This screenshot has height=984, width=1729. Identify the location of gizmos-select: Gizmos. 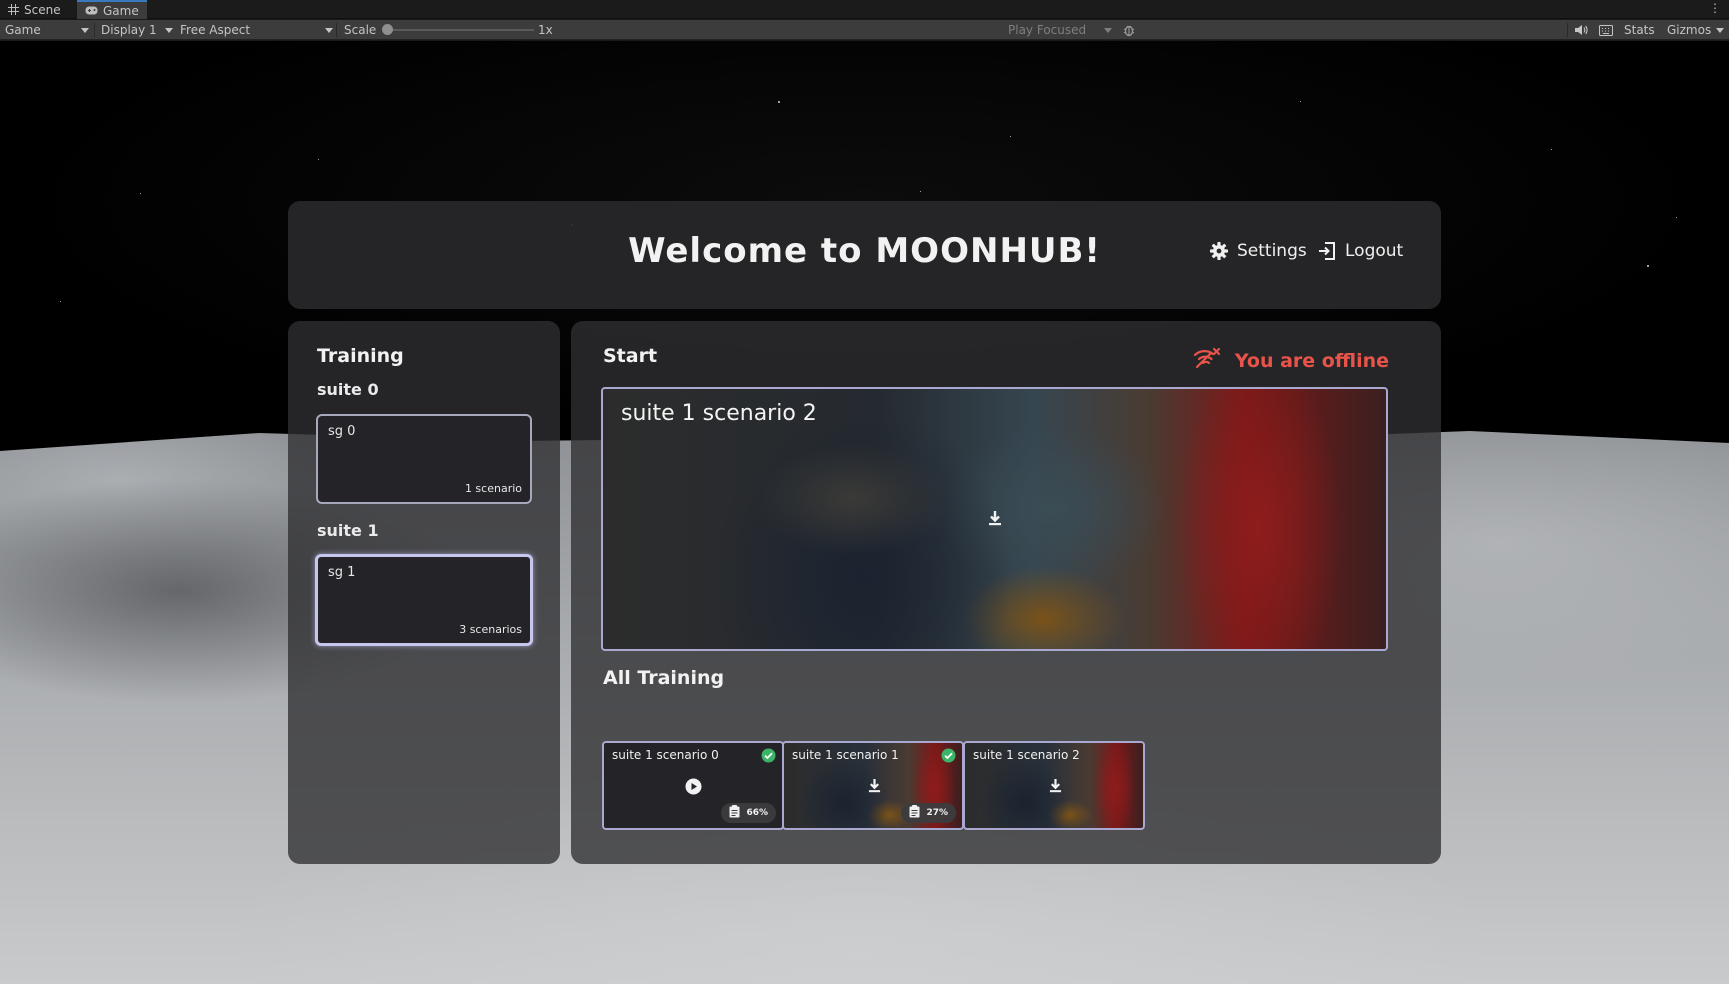
(1695, 30).